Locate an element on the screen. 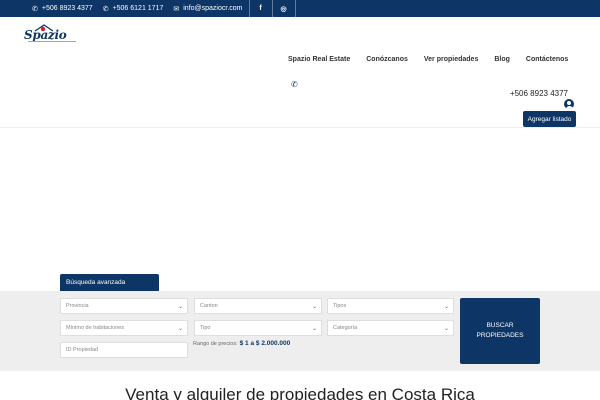  search-properties-button: BUSCAR PROPIEDADES is located at coordinates (500, 331).